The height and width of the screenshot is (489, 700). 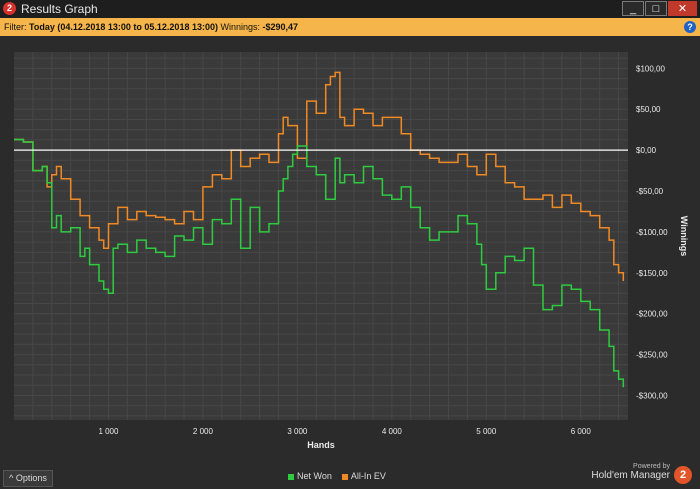 I want to click on options-button: ^ Options, so click(x=28, y=478).